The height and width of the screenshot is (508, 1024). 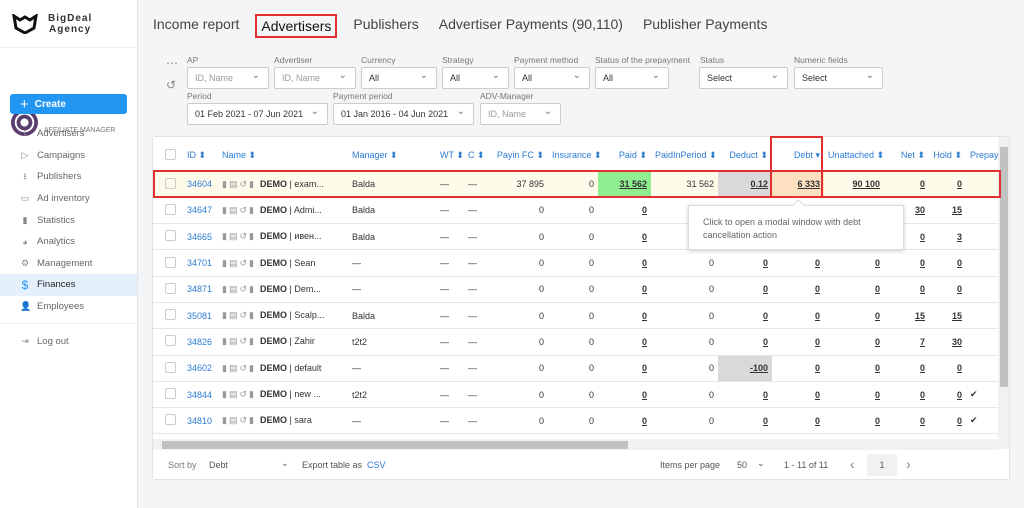 I want to click on id-link: 34665, so click(x=200, y=237).